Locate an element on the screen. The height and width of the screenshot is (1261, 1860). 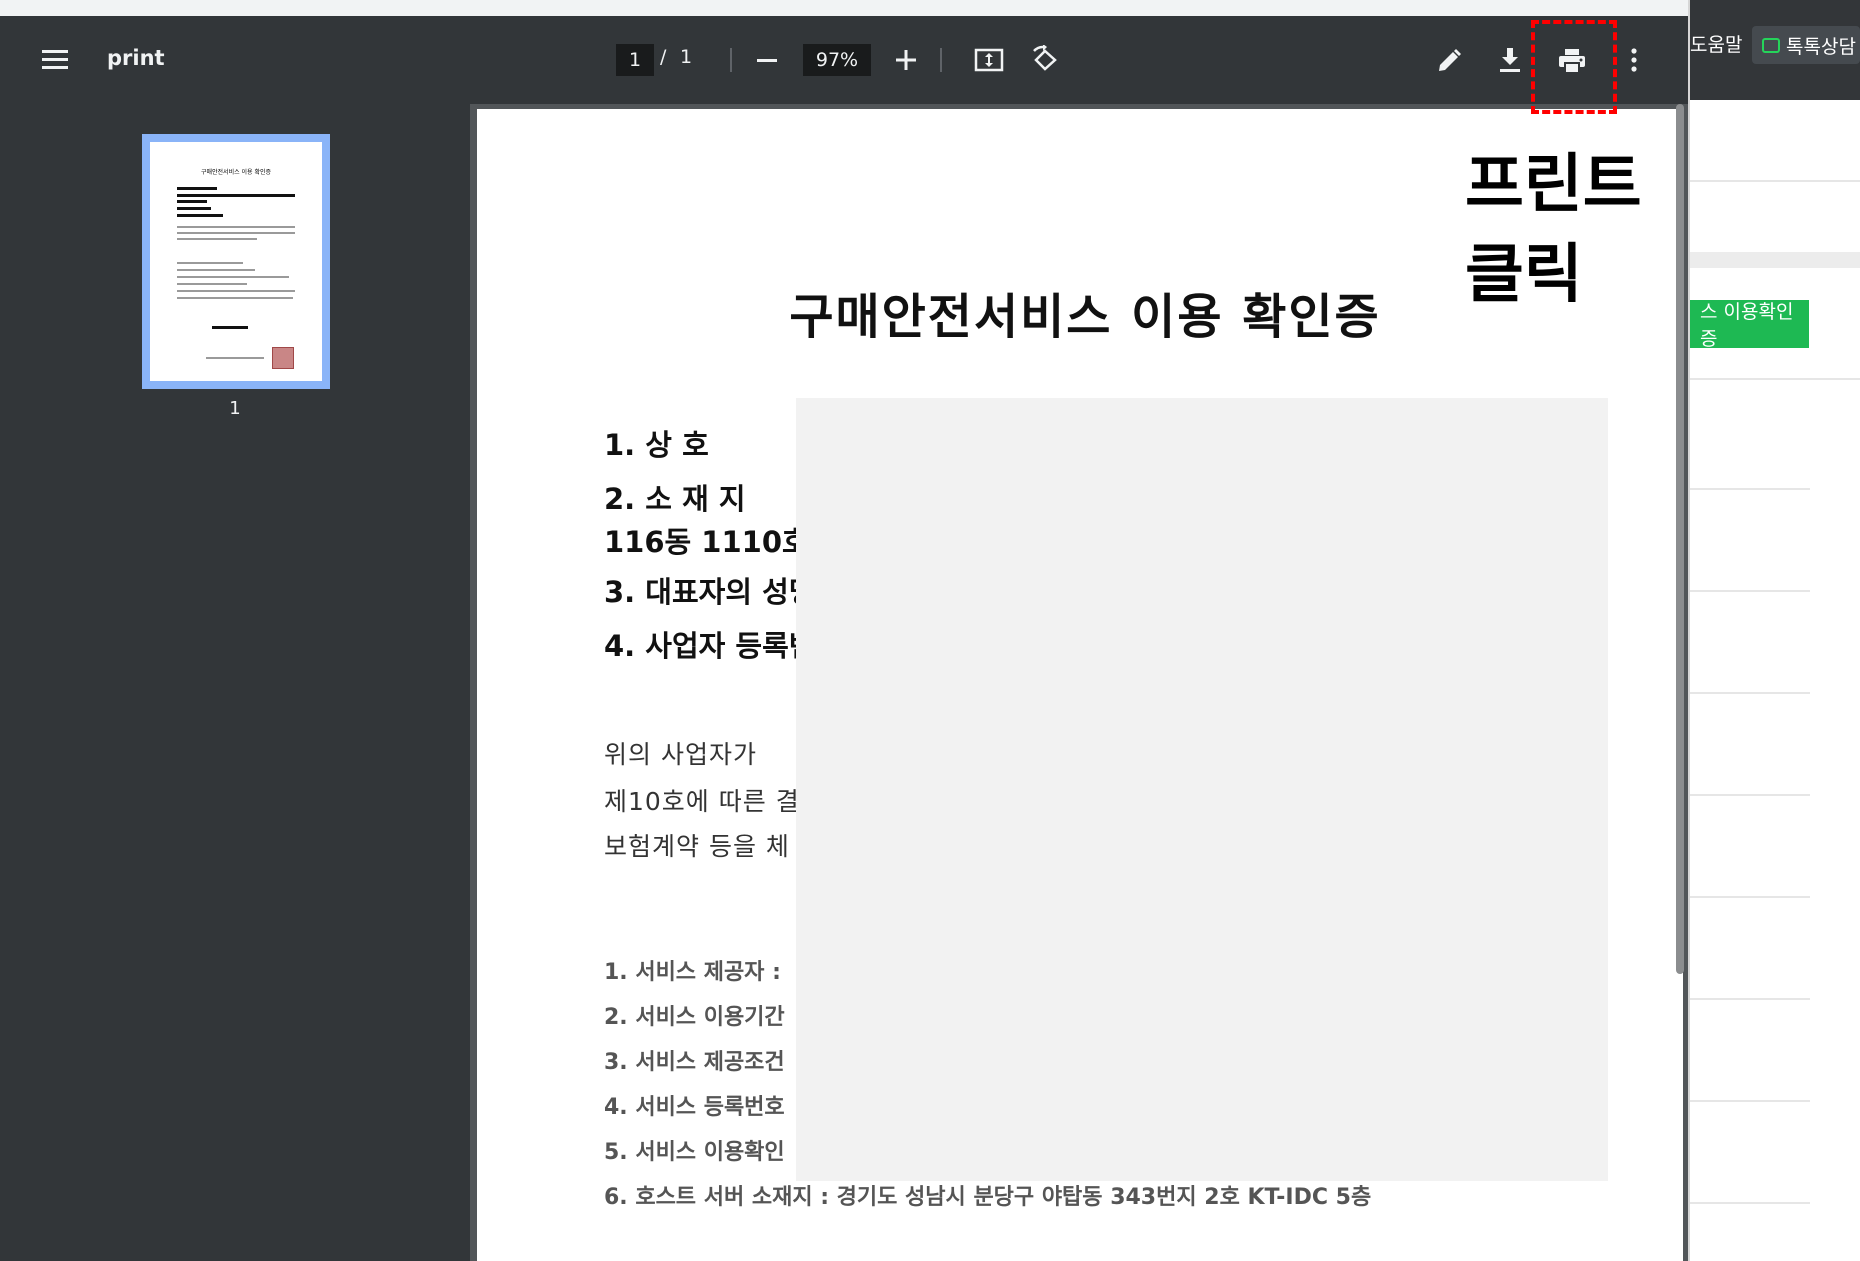
paragraph-line: 제10호에 따른 결 is located at coordinates (702, 801).